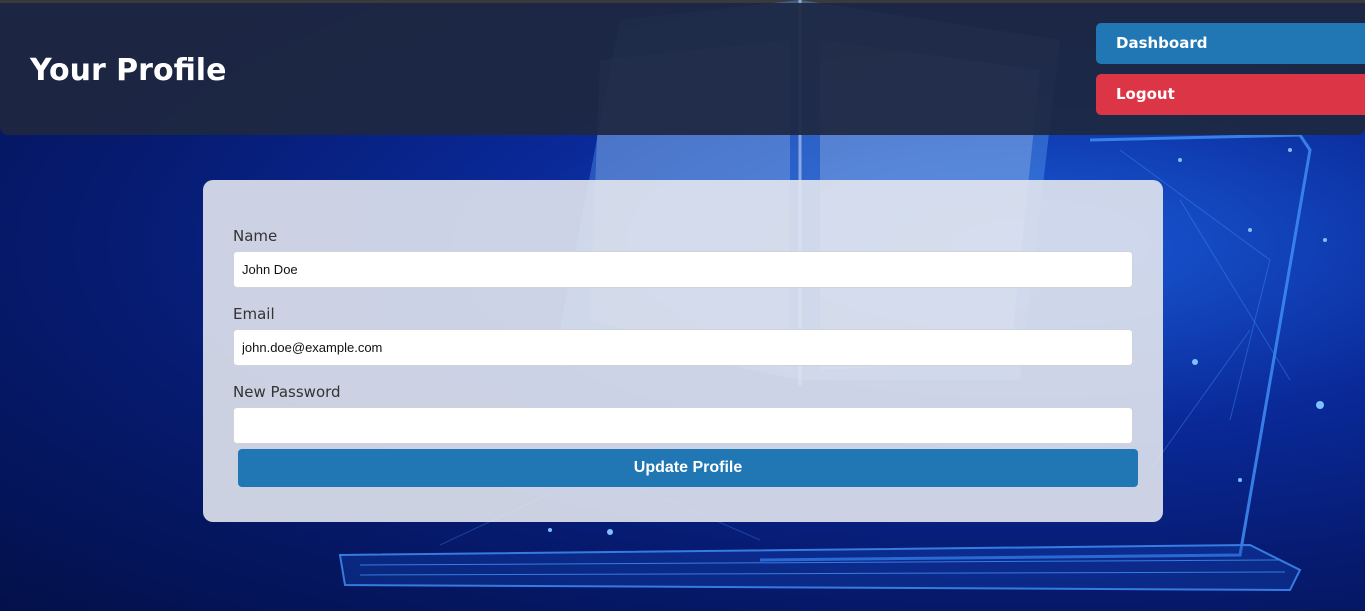  Describe the element at coordinates (683, 269) in the screenshot. I see `name-input` at that location.